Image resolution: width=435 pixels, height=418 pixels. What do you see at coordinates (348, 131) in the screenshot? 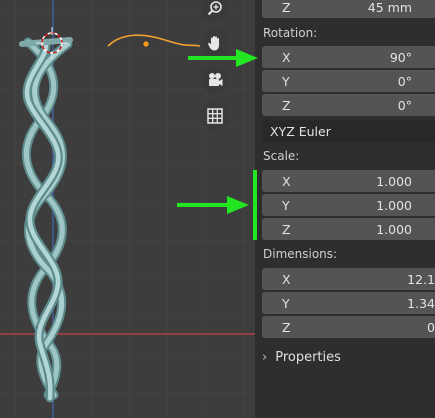
I see `rotation-mode-dropdown: XYZ Euler` at bounding box center [348, 131].